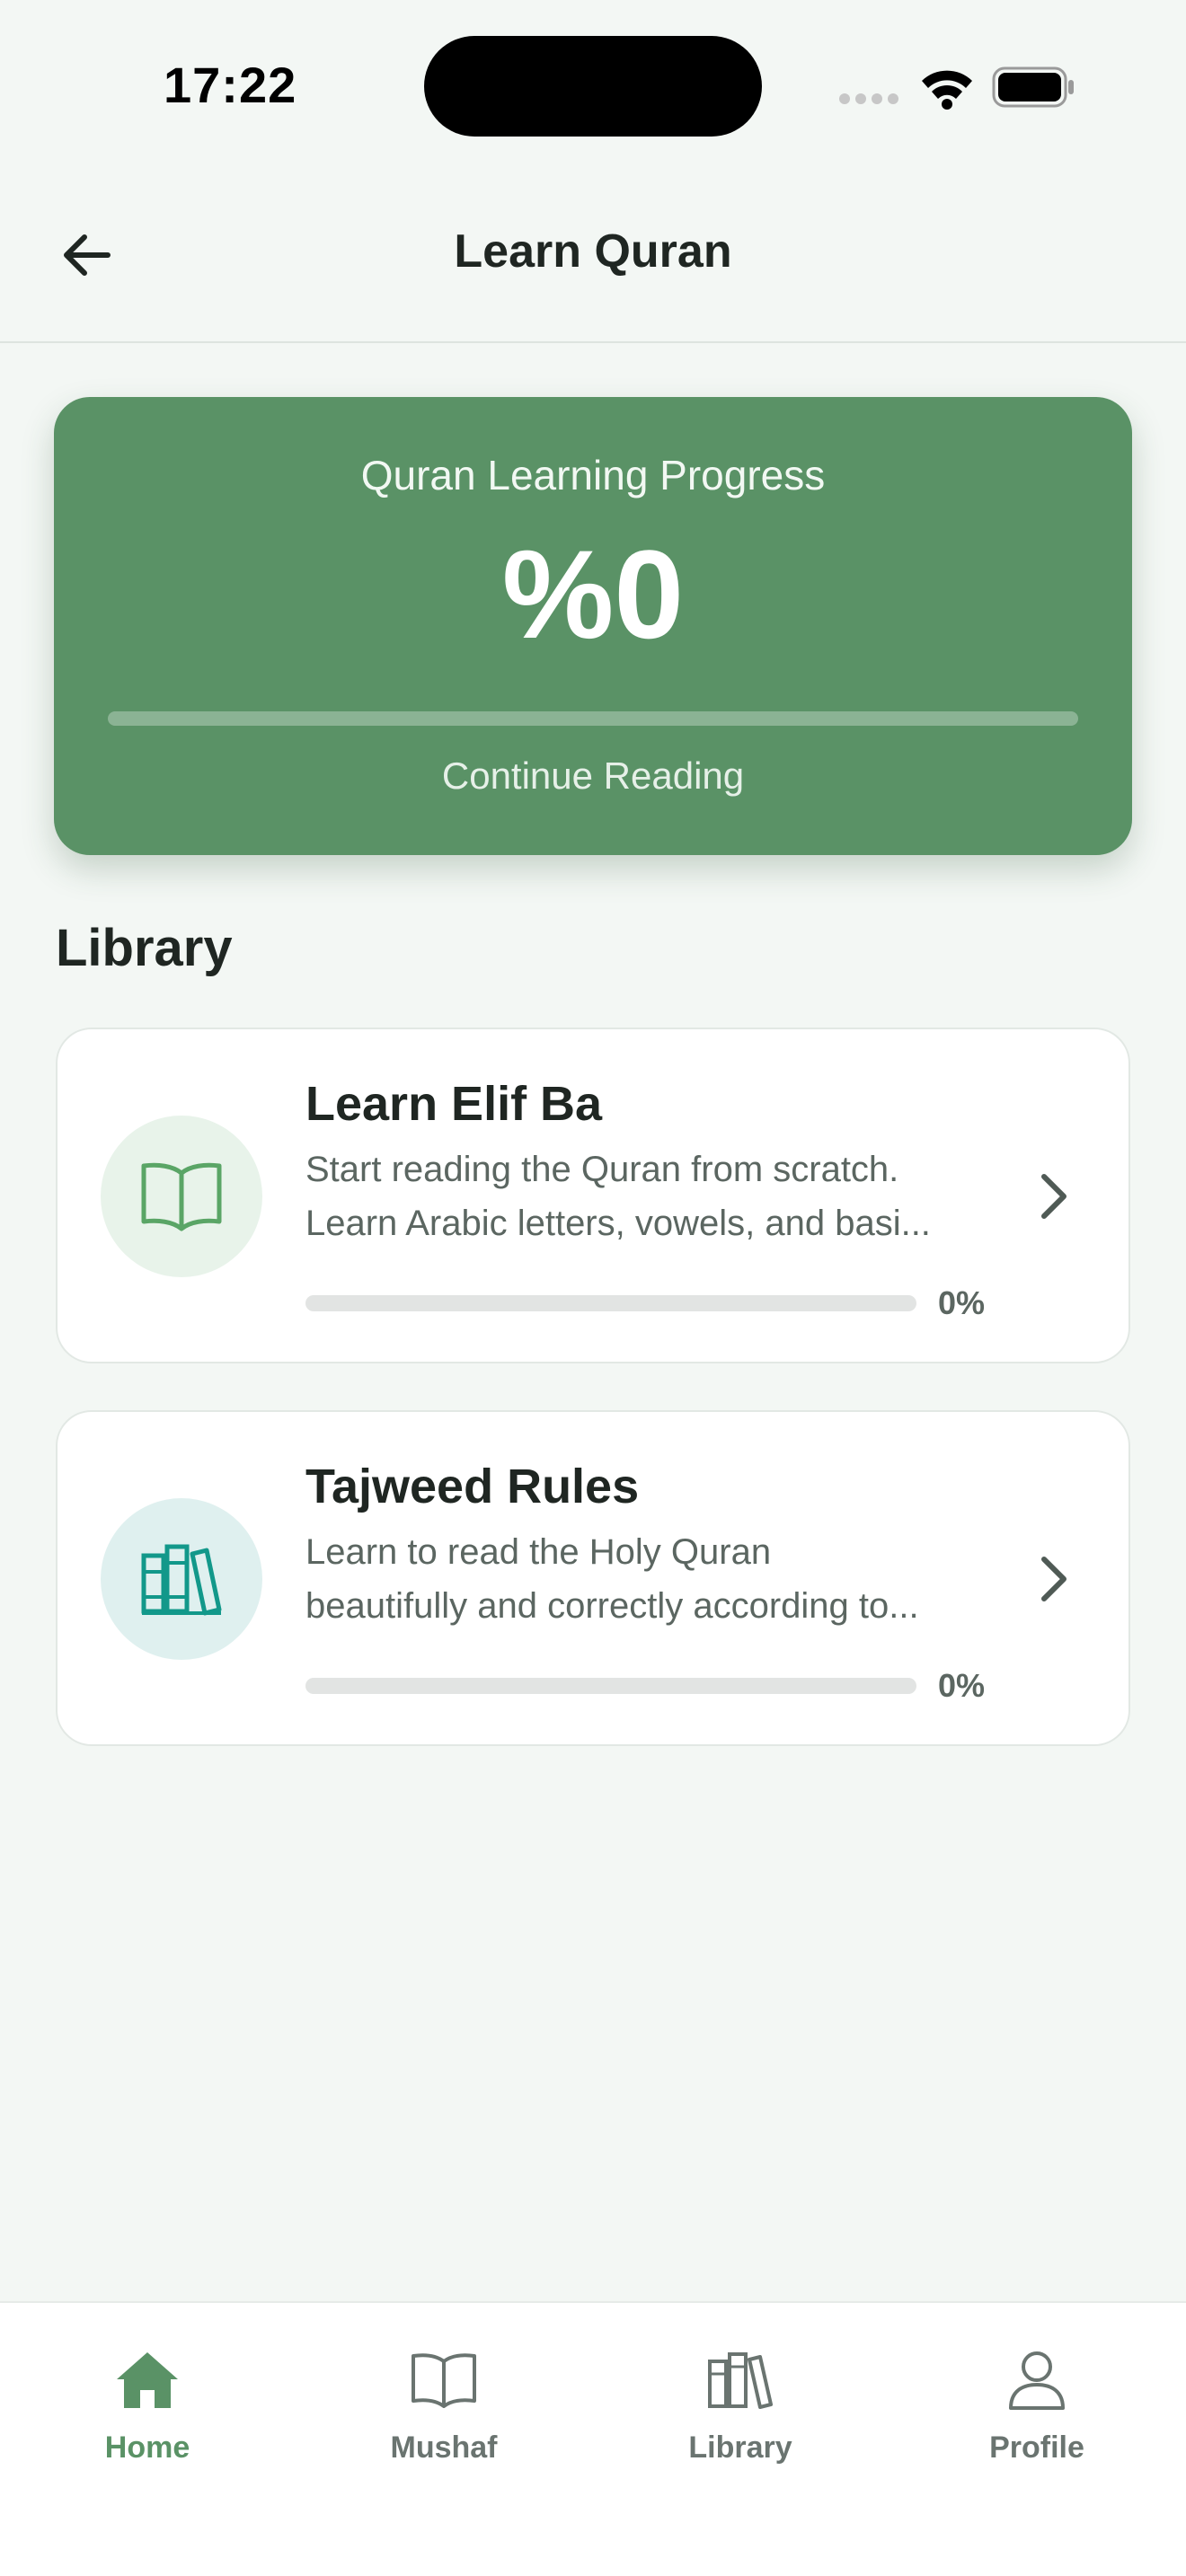 This screenshot has width=1186, height=2576. What do you see at coordinates (868, 98) in the screenshot?
I see `signal-icon` at bounding box center [868, 98].